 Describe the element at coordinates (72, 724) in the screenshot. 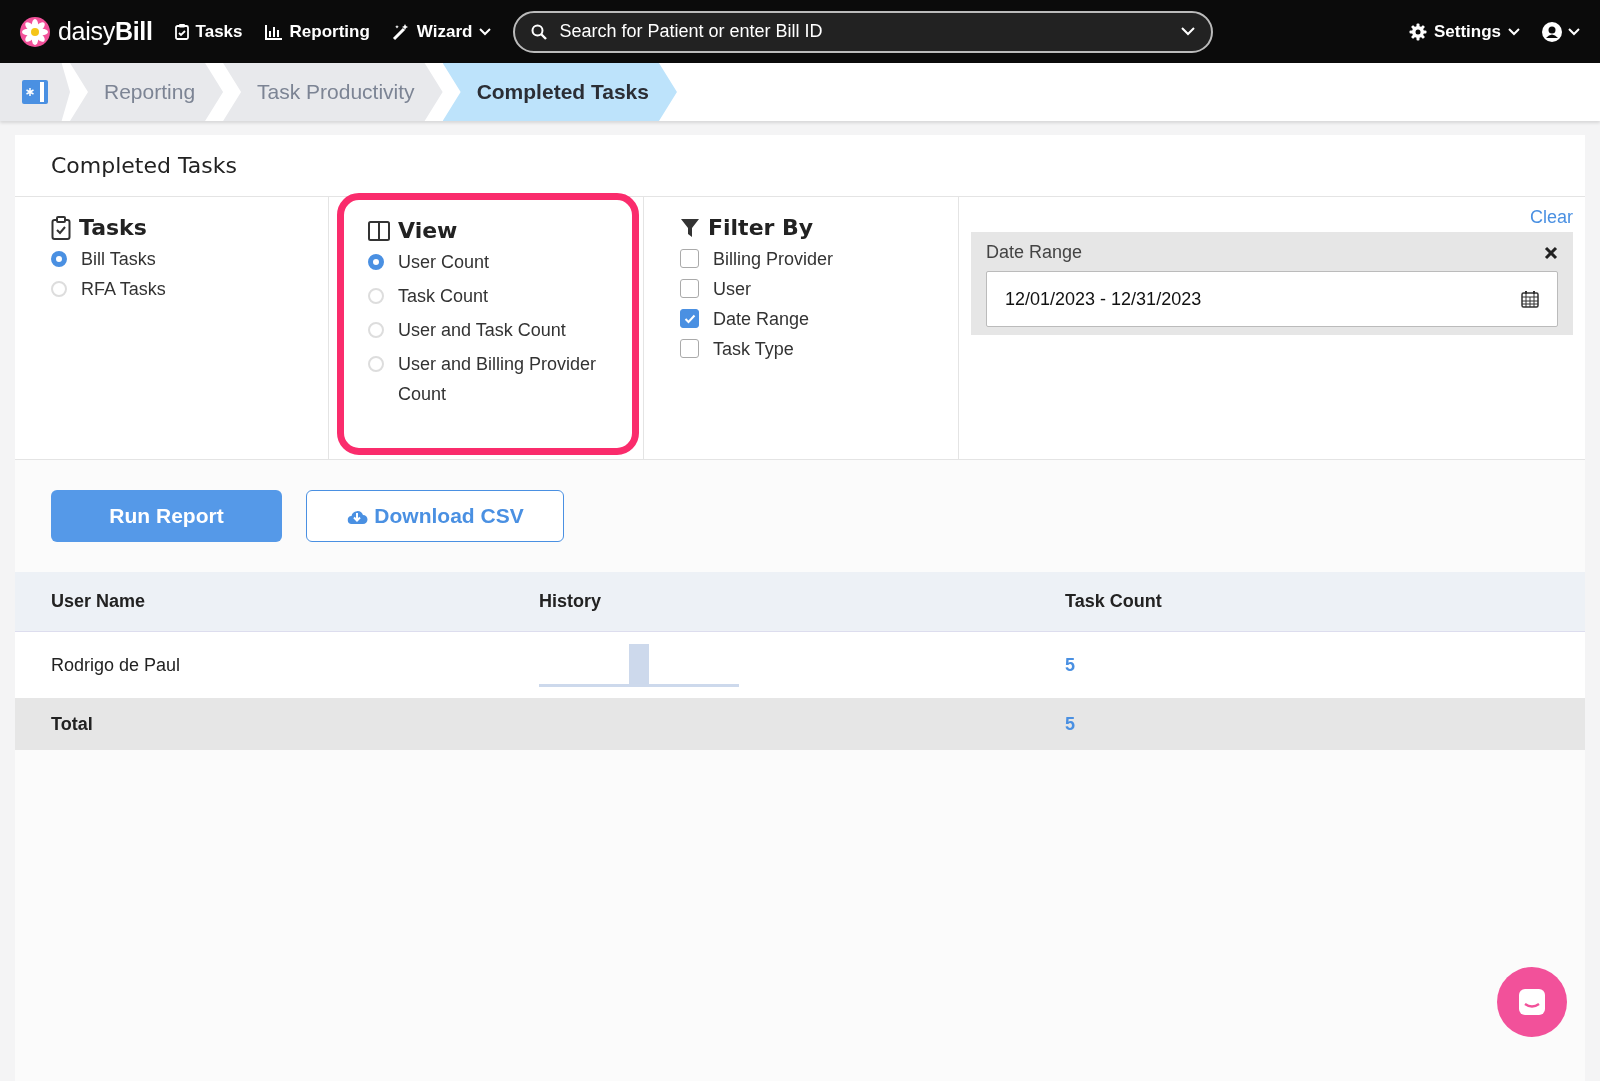

I see `table-cell-text: Total` at that location.